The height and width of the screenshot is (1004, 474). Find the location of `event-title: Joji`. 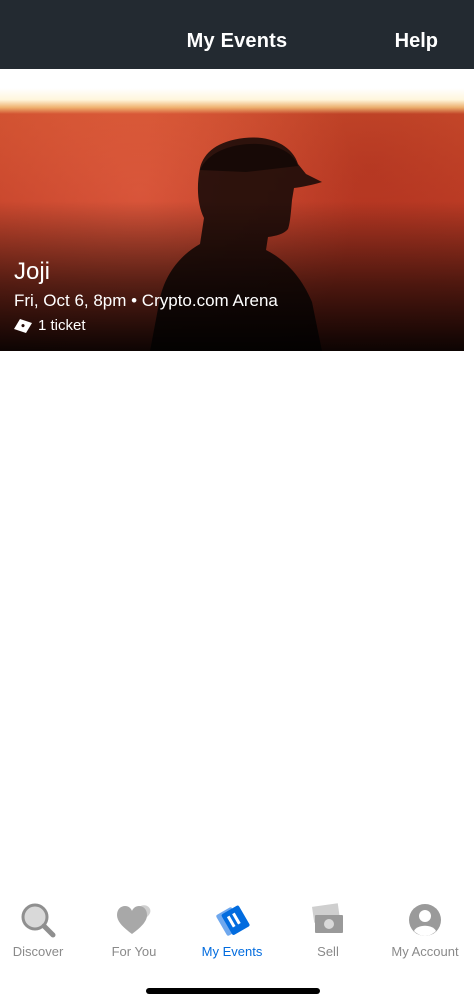

event-title: Joji is located at coordinates (32, 271).